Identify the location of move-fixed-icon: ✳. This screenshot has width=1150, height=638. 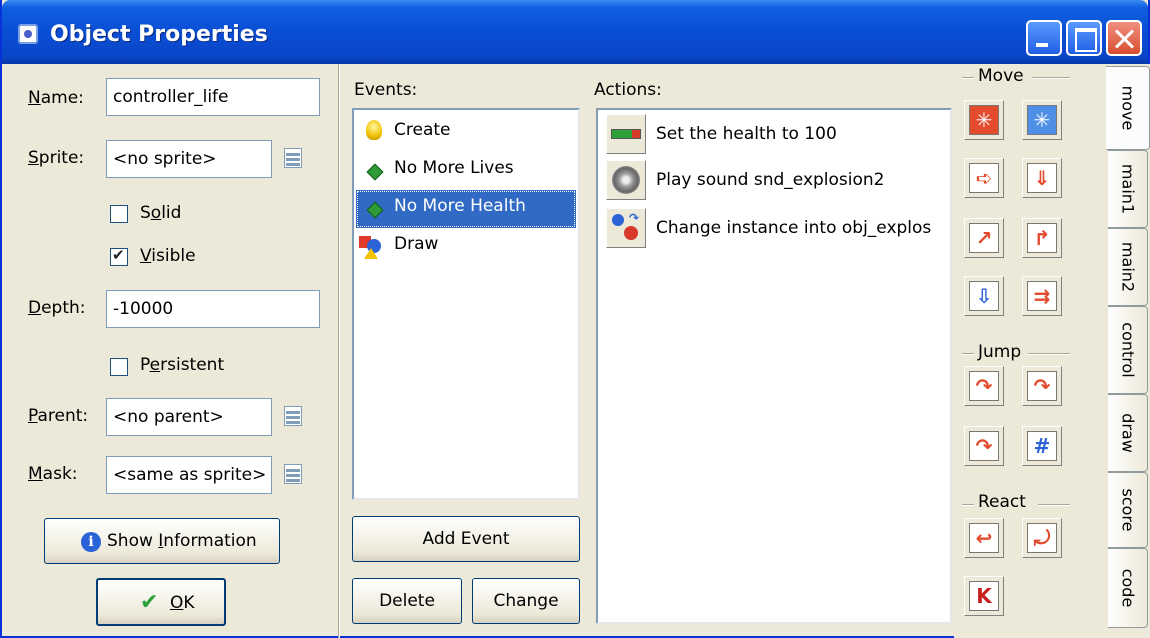
(984, 120).